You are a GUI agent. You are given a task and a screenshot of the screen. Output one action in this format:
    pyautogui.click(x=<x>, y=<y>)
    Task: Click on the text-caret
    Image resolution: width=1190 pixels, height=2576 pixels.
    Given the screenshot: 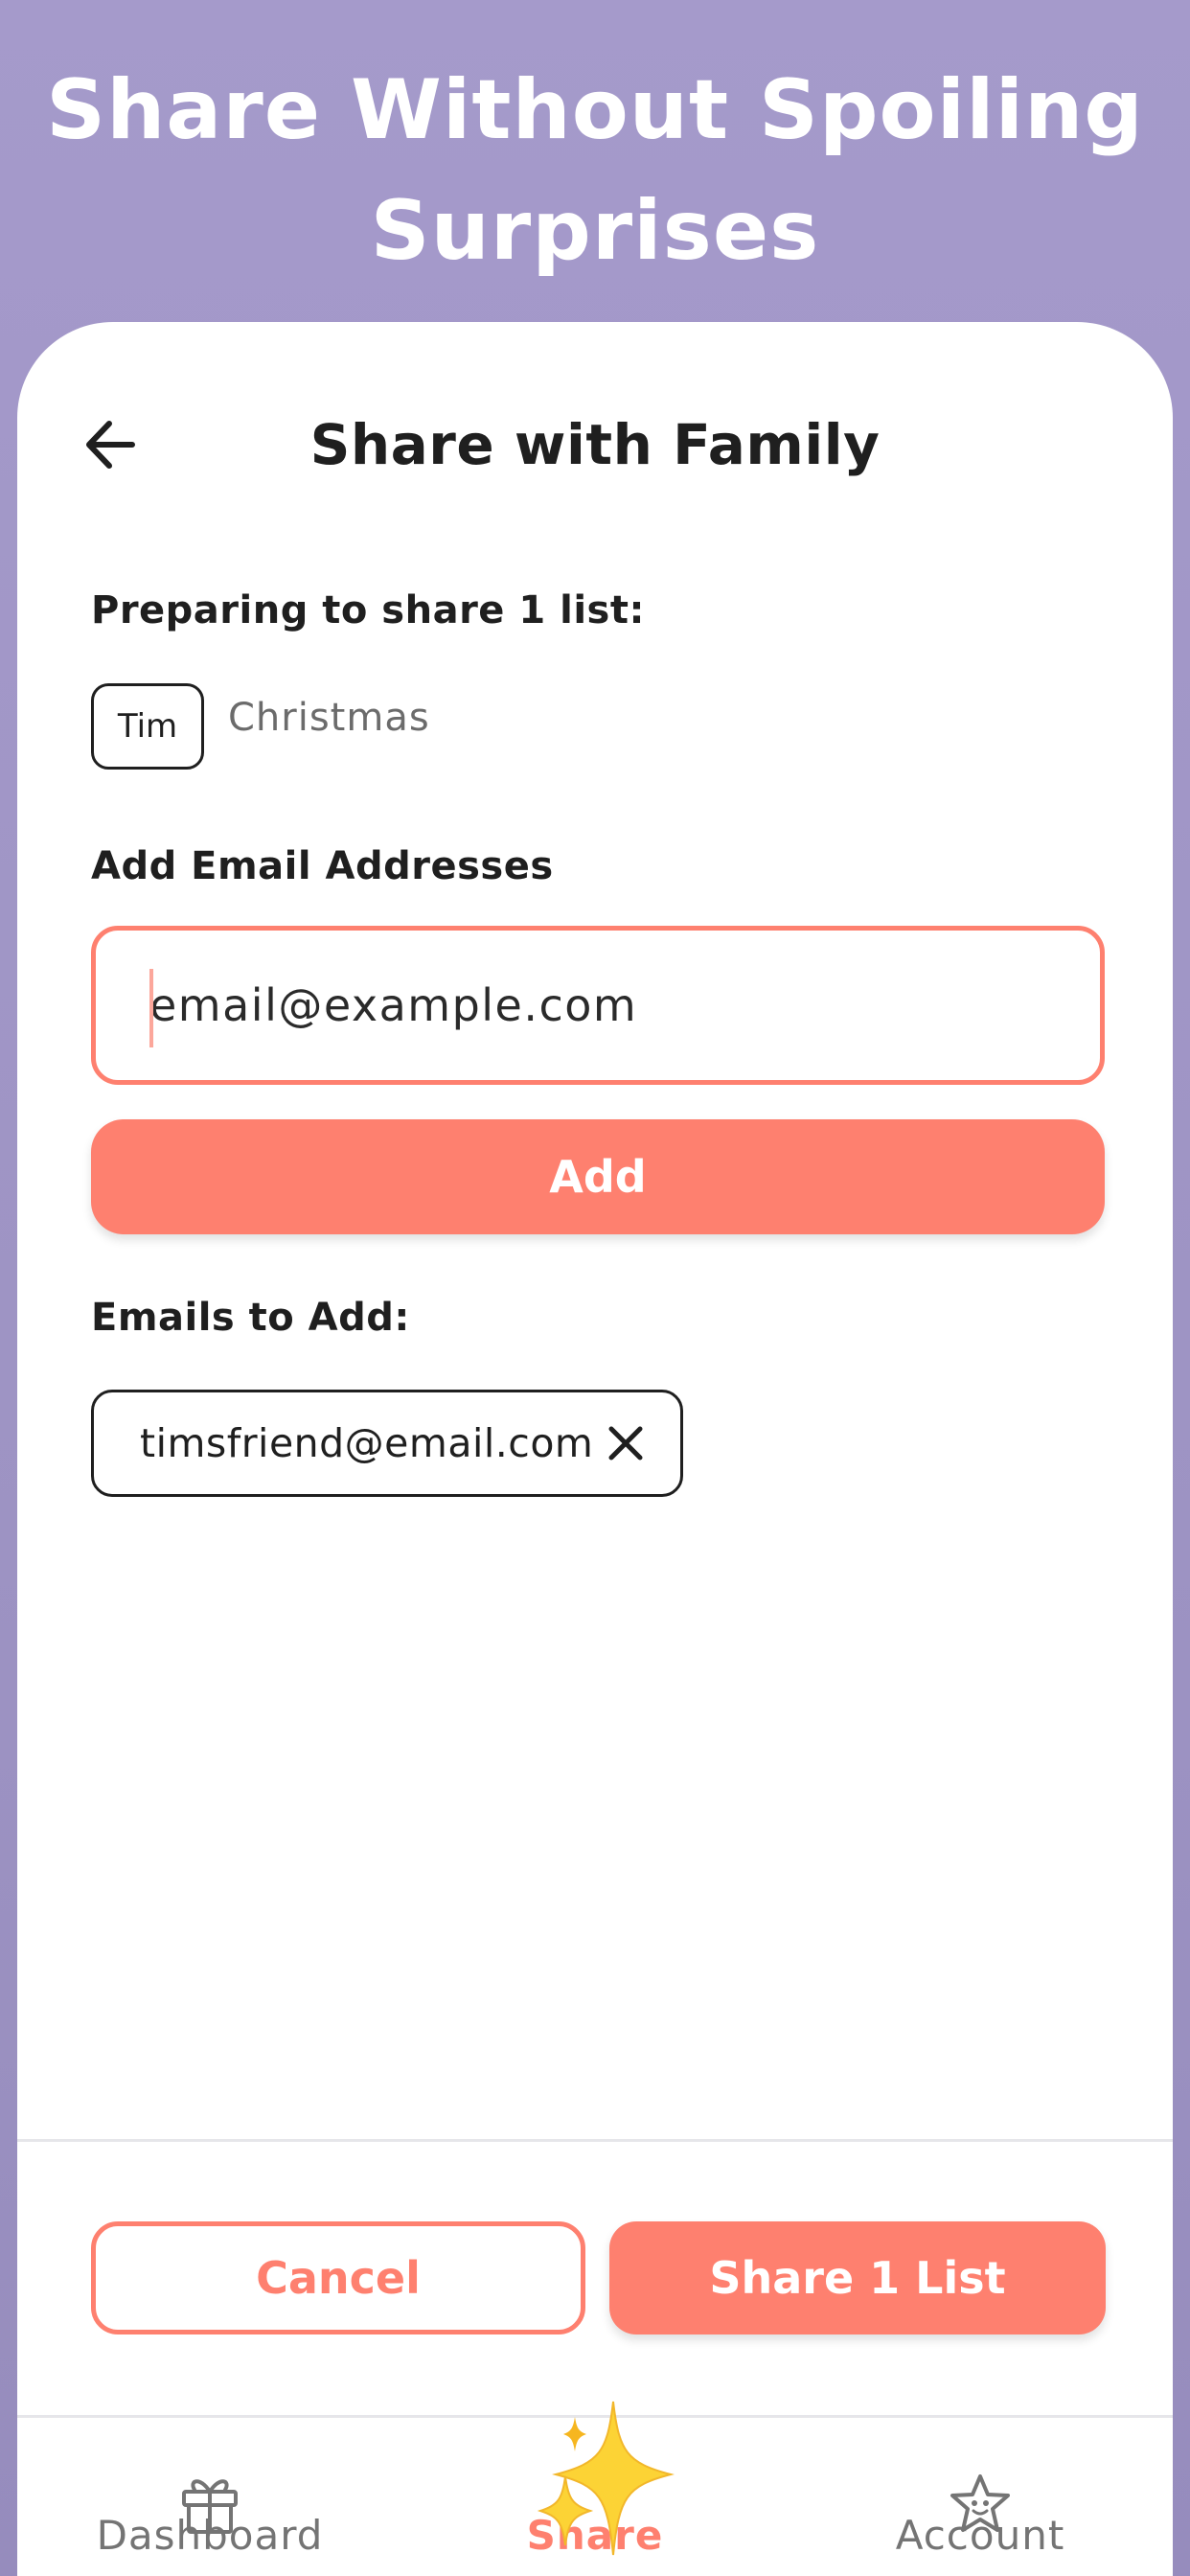 What is the action you would take?
    pyautogui.click(x=151, y=1008)
    